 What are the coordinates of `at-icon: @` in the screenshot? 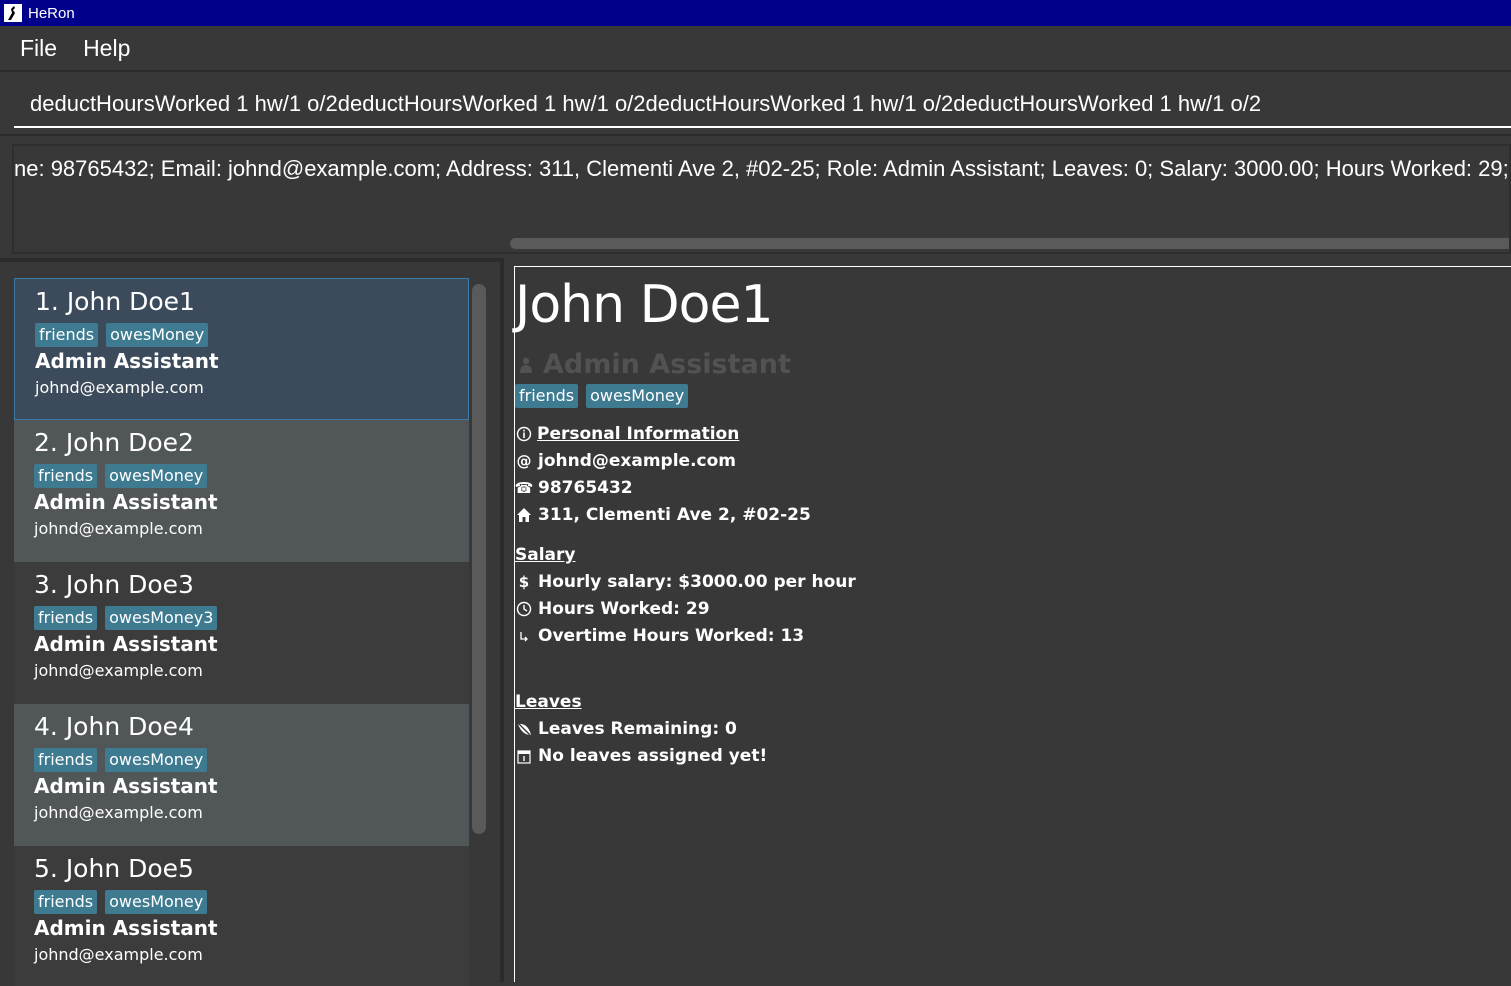 It's located at (524, 461).